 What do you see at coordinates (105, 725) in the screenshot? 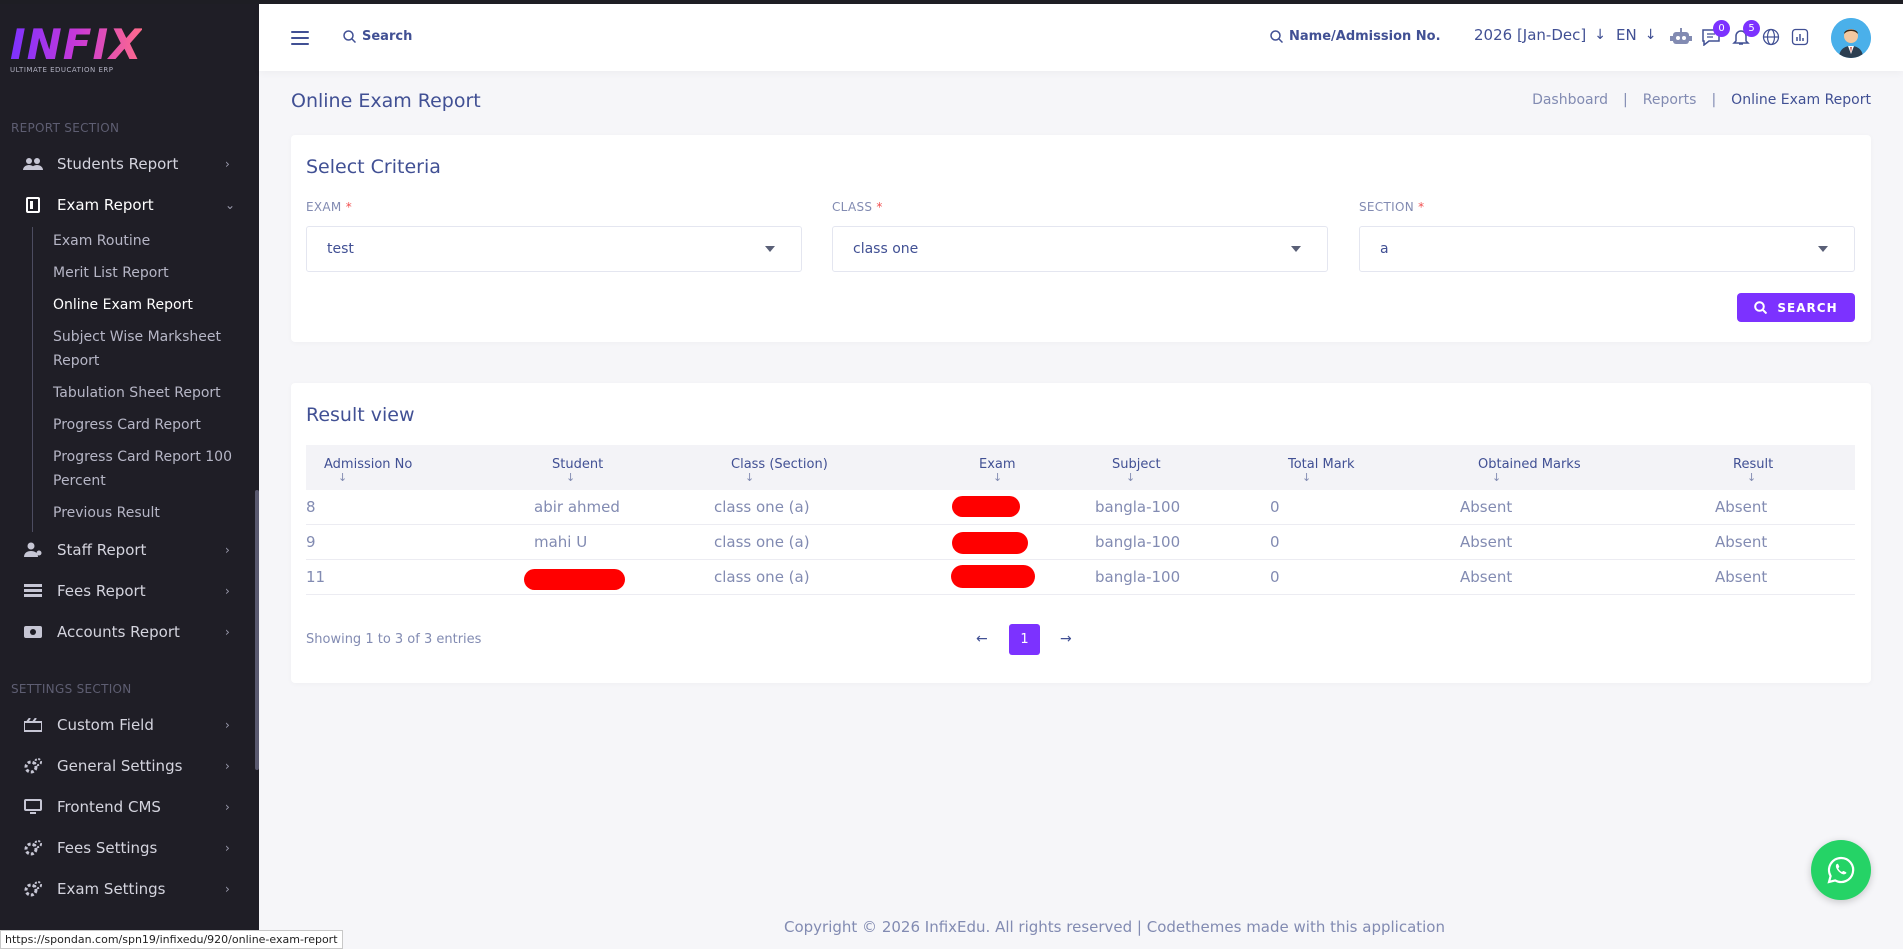
I see `sidebar-item-label: Custom Field` at bounding box center [105, 725].